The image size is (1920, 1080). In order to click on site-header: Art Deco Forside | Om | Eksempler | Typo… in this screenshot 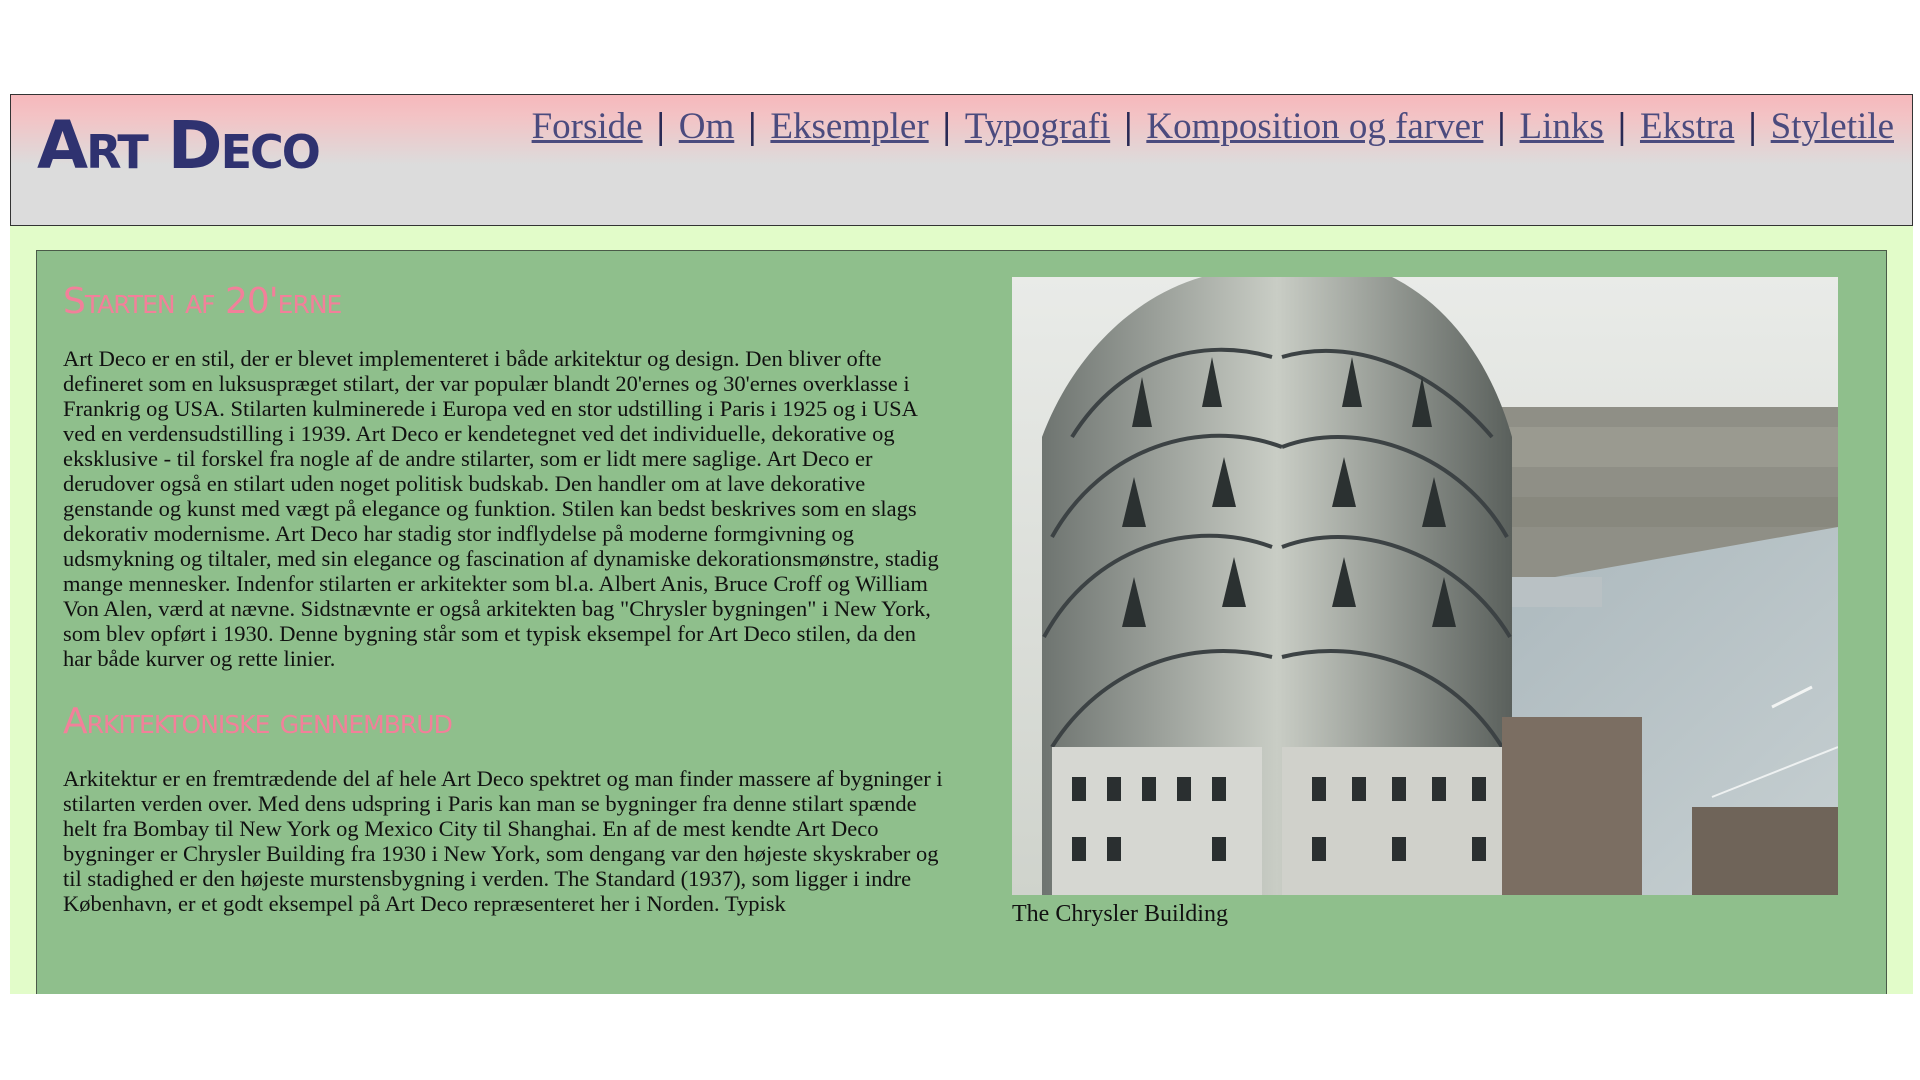, I will do `click(961, 160)`.